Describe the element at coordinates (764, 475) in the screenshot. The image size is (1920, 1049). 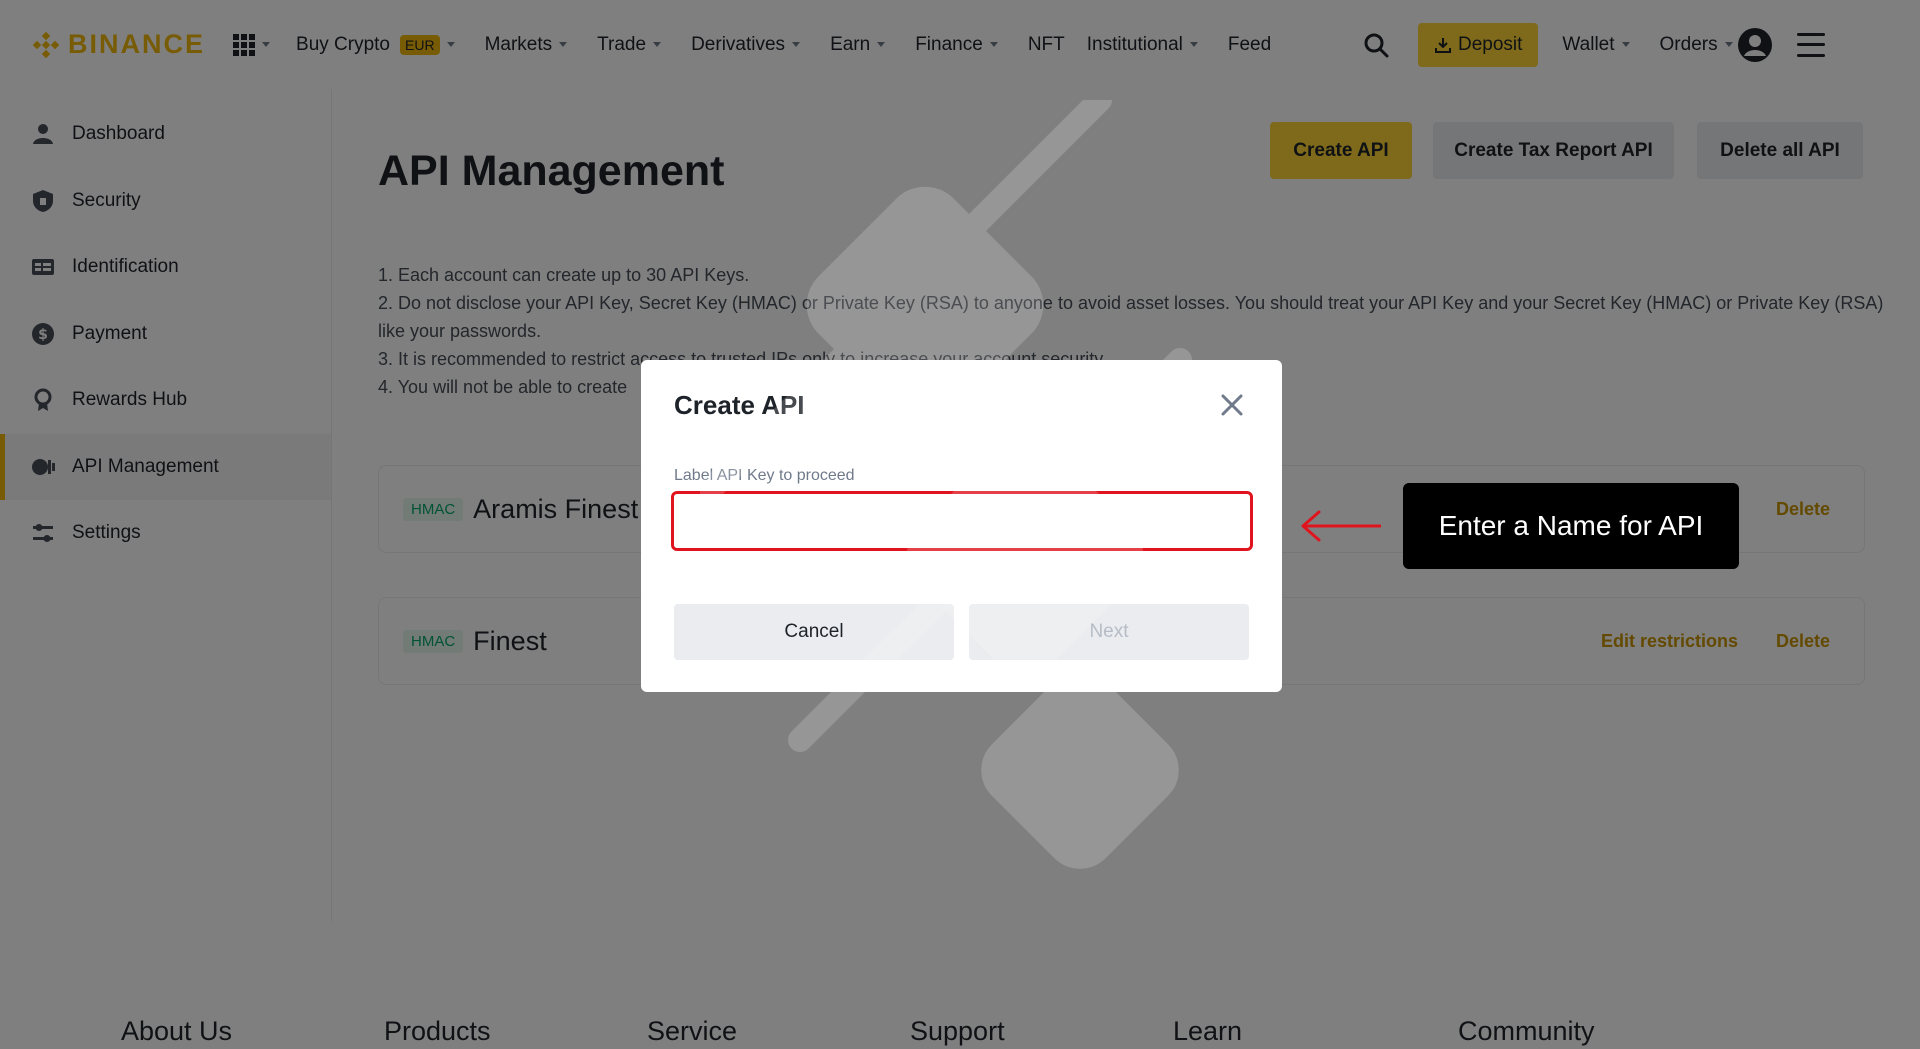
I see `api-label-field-label: Label API Key to proceed` at that location.